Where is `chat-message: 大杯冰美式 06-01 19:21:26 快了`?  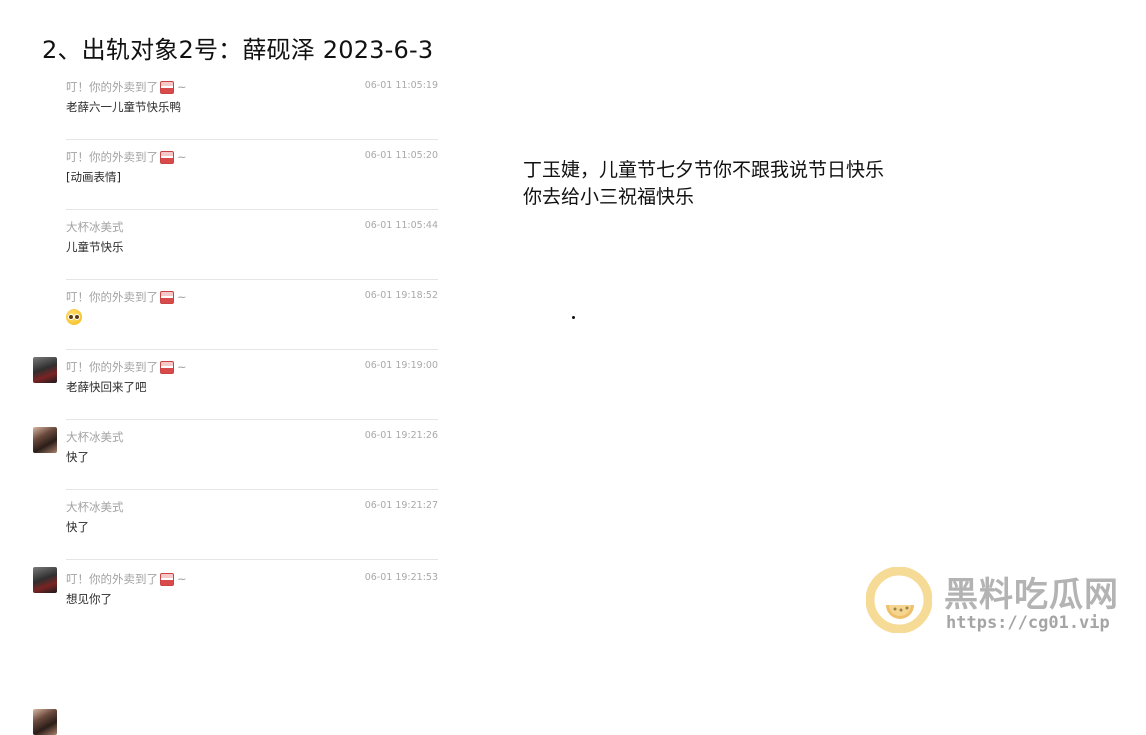
chat-message: 大杯冰美式 06-01 19:21:26 快了 is located at coordinates (240, 506).